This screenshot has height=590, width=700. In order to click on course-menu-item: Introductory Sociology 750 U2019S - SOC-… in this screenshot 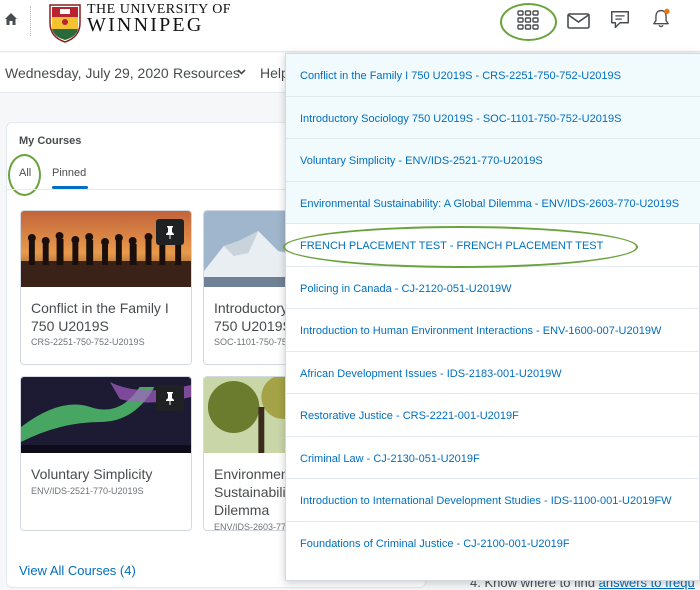, I will do `click(493, 117)`.